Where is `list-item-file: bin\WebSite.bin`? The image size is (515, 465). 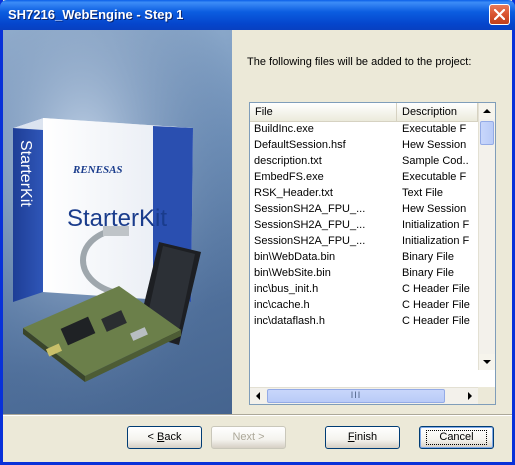
list-item-file: bin\WebSite.bin is located at coordinates (292, 273).